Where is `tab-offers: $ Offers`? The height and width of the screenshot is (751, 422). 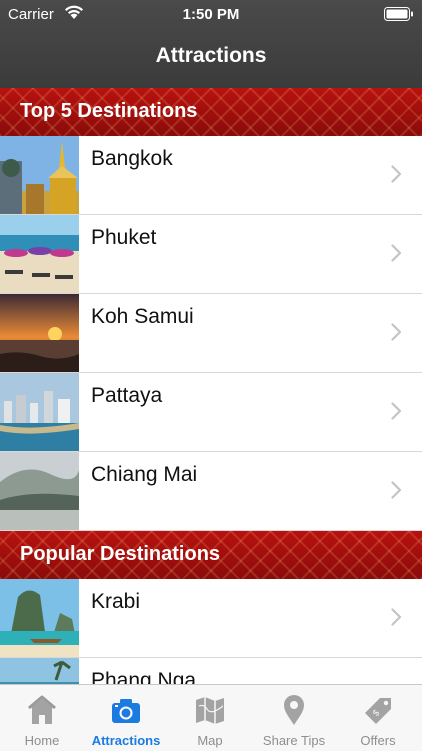
tab-offers: $ Offers is located at coordinates (378, 718).